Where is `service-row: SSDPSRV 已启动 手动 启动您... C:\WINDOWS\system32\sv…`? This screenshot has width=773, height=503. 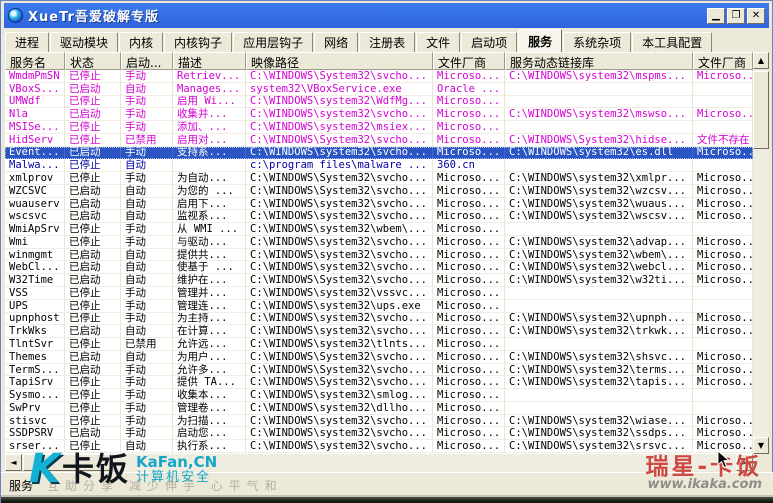 service-row: SSDPSRV 已启动 手动 启动您... C:\WINDOWS\system32\sv… is located at coordinates (379, 434).